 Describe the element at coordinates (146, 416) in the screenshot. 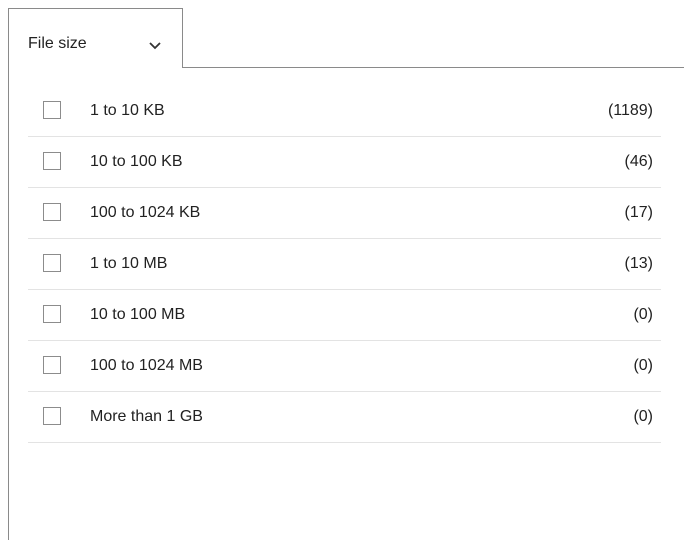

I see `option-label: More than 1 GB` at that location.